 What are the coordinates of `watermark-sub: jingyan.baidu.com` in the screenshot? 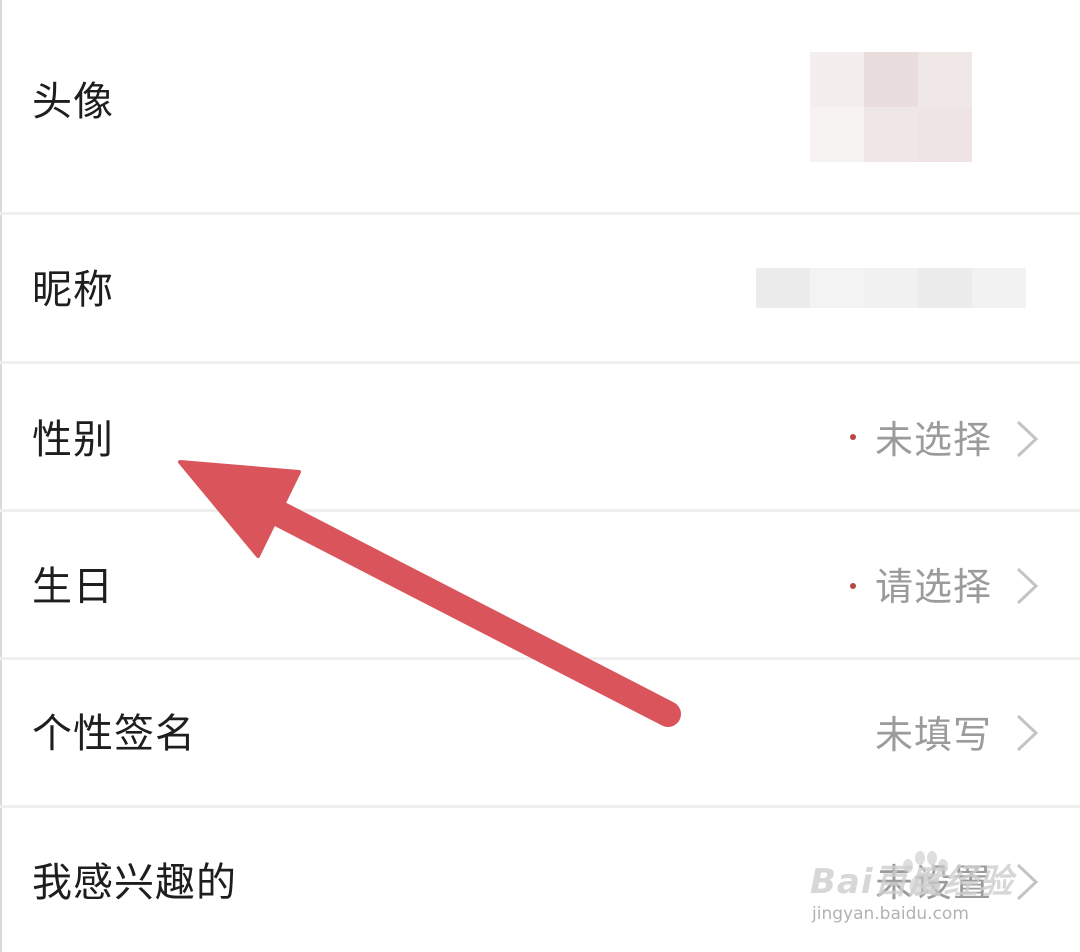 It's located at (890, 914).